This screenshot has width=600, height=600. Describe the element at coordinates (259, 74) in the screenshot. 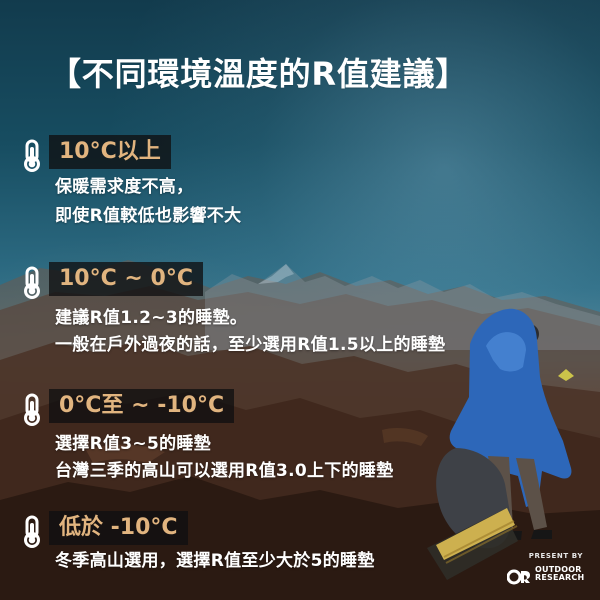

I see `page-title: 【不同環境溫度的R值建議】` at that location.